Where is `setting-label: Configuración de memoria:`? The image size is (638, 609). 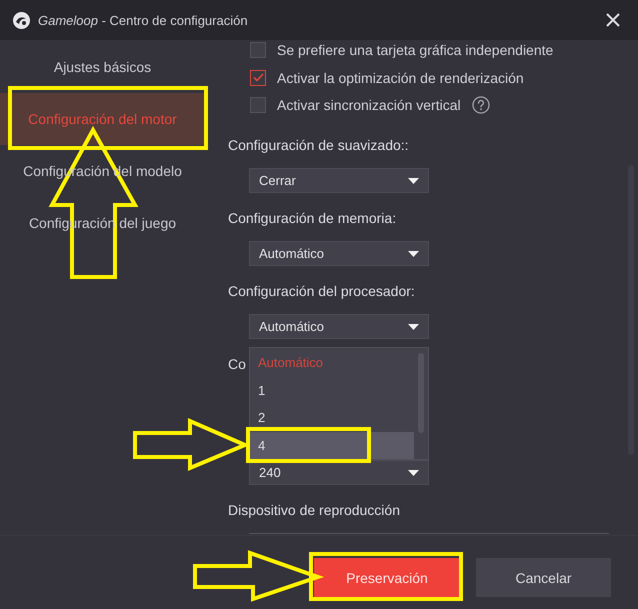
setting-label: Configuración de memoria: is located at coordinates (312, 218).